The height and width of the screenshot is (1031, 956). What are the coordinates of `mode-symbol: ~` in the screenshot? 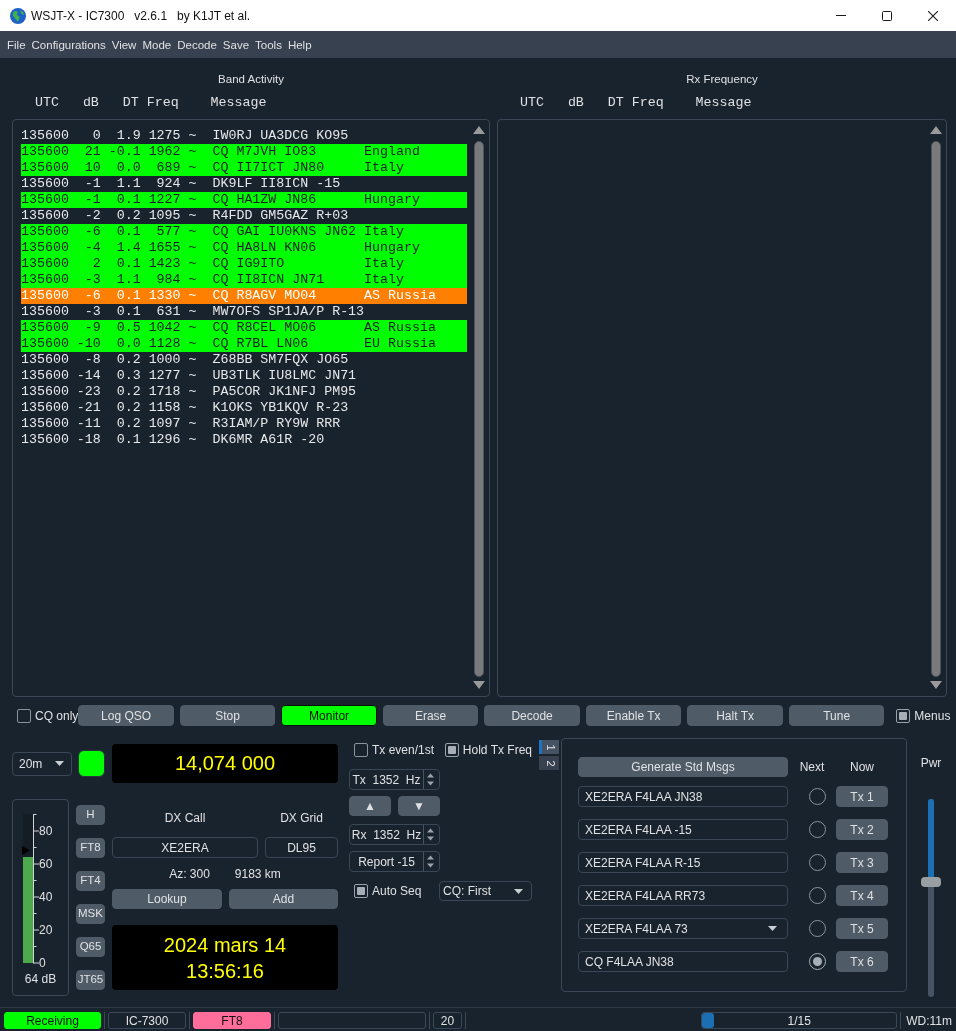 It's located at (192, 408).